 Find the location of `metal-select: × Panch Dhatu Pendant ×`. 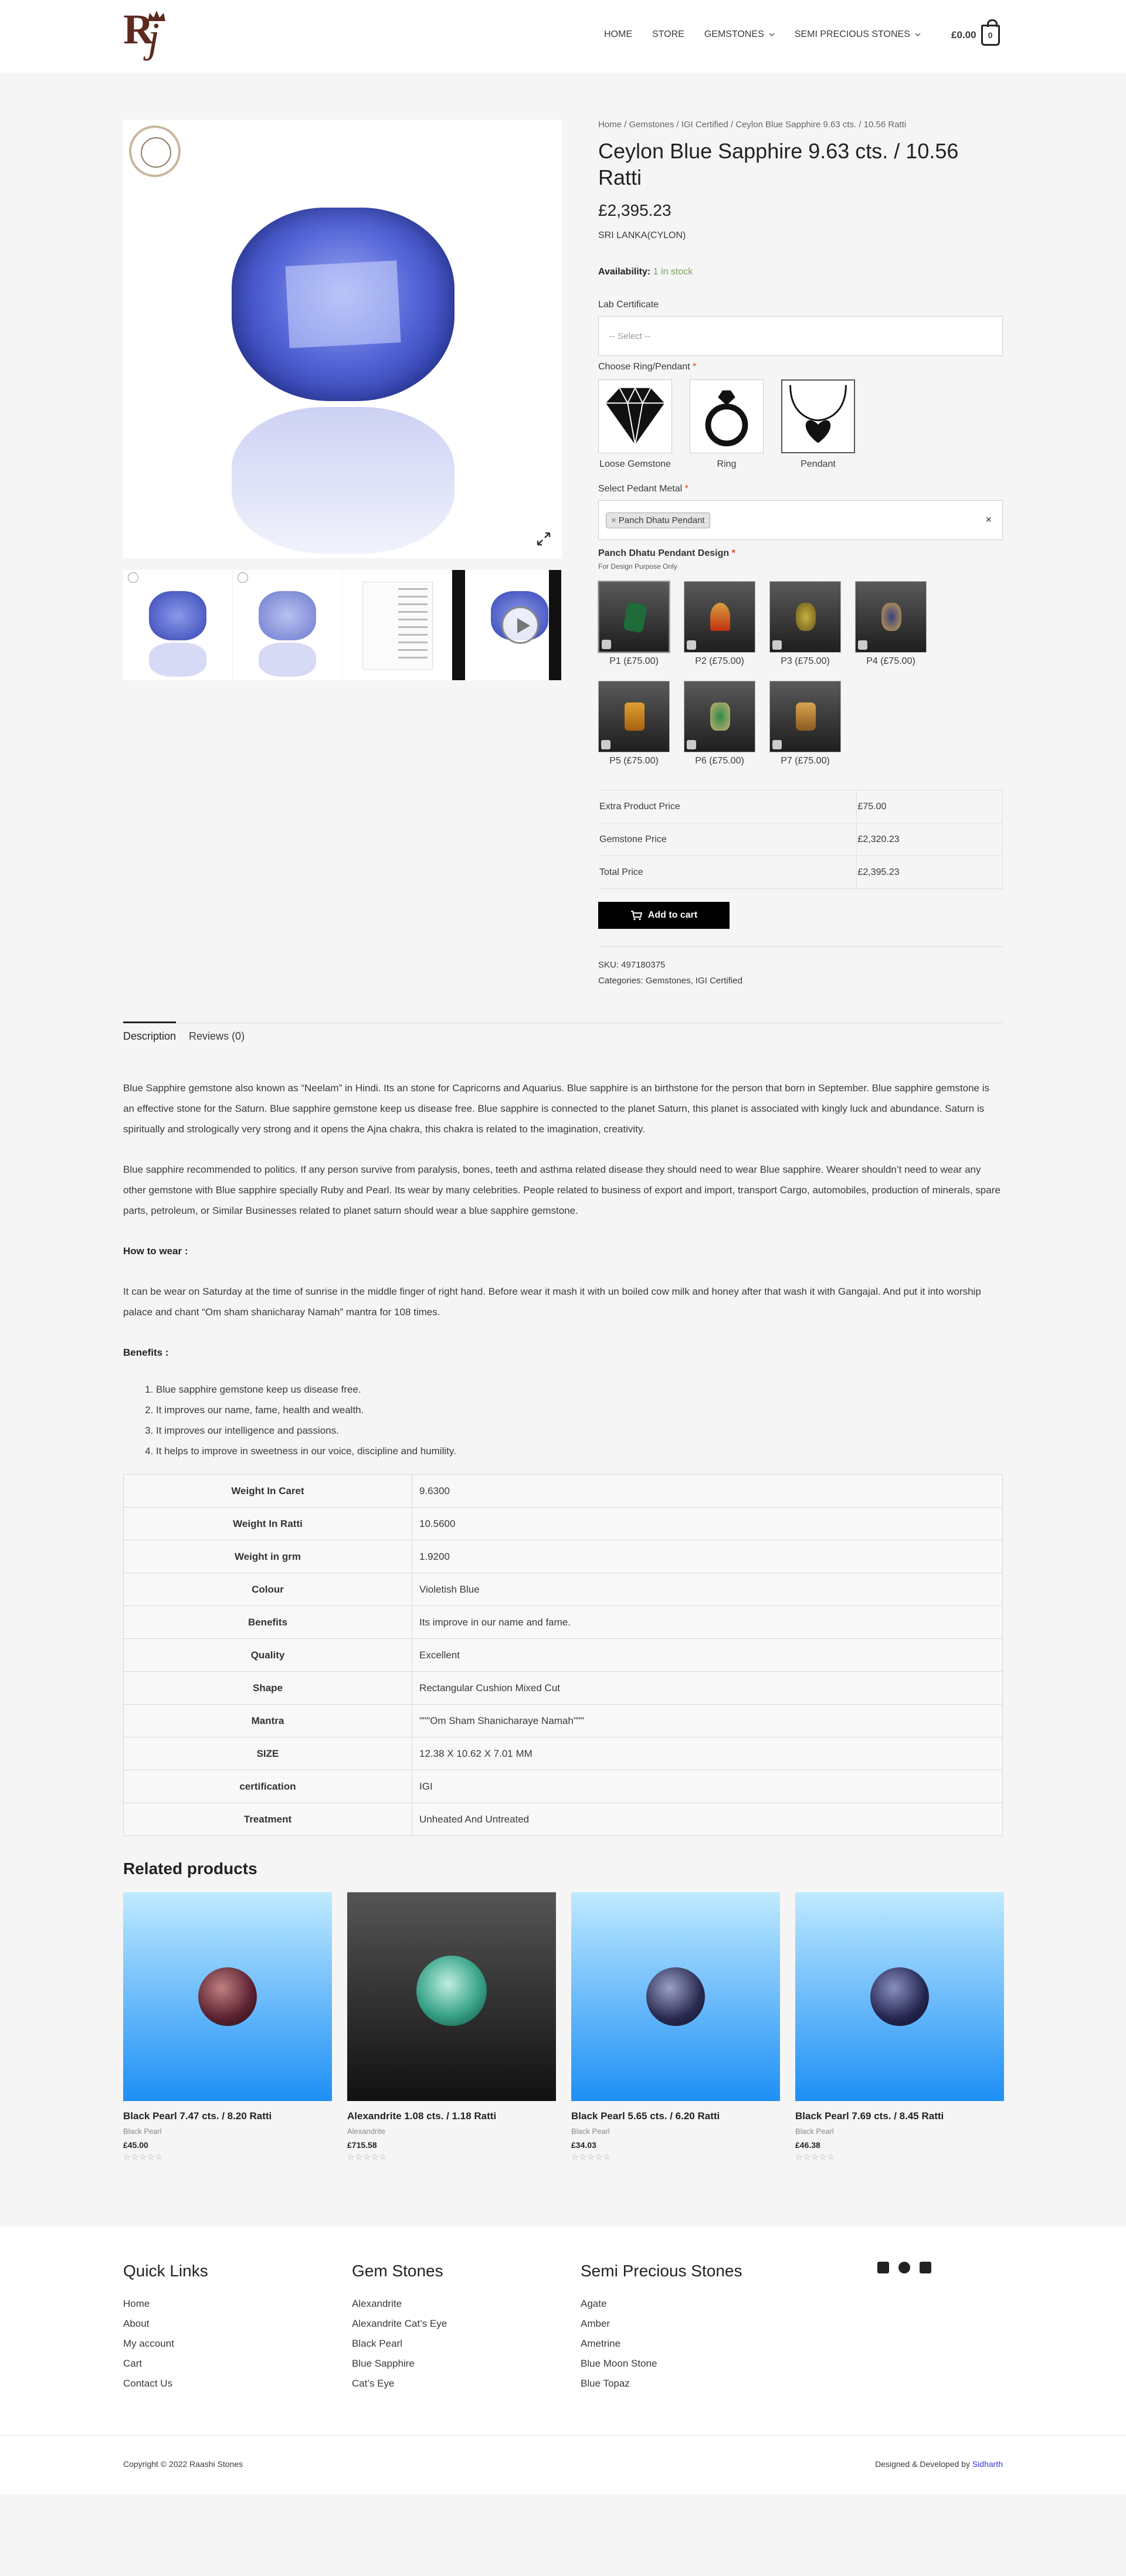

metal-select: × Panch Dhatu Pendant × is located at coordinates (800, 520).